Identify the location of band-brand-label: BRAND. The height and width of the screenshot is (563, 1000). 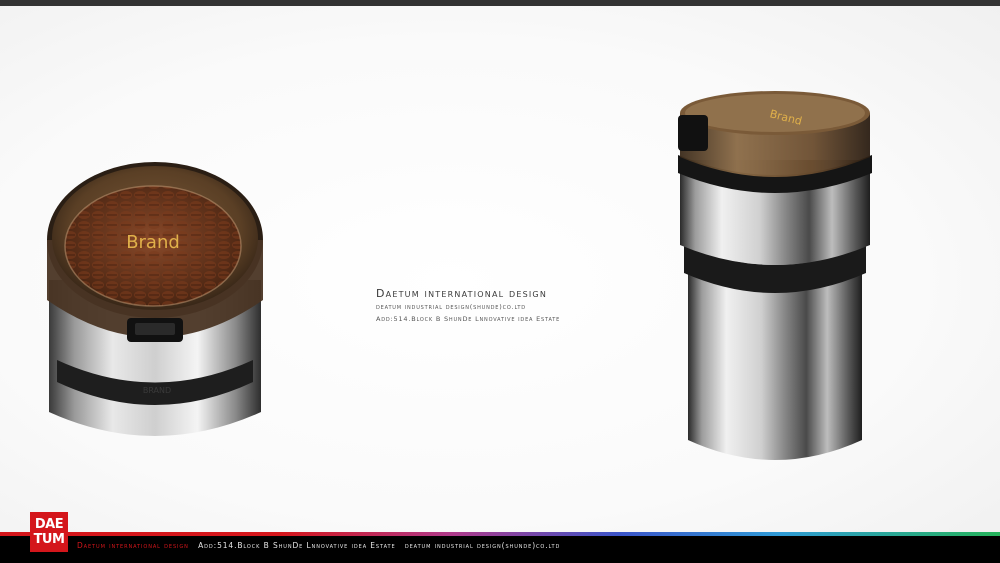
(157, 390).